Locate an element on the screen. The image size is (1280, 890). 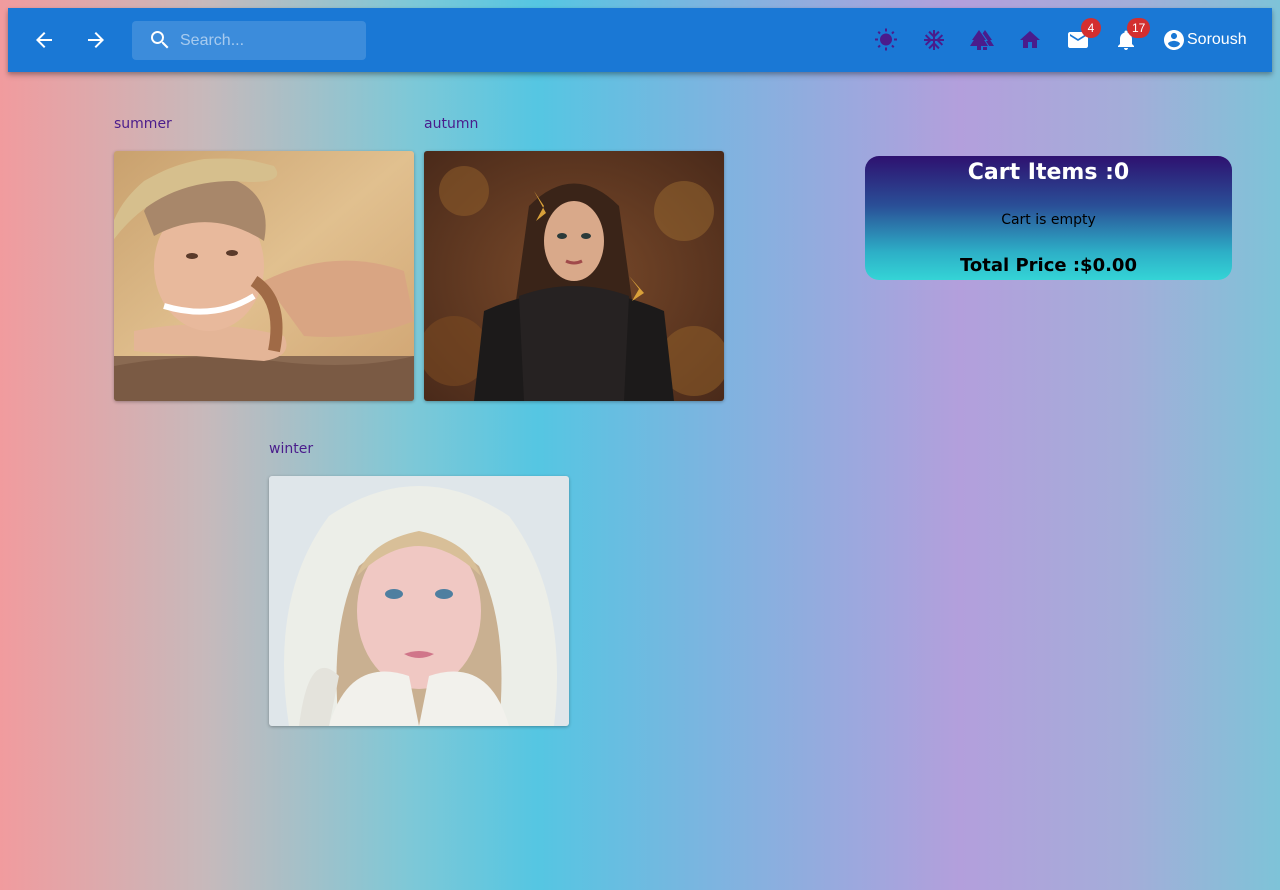
autumn-photo is located at coordinates (574, 276).